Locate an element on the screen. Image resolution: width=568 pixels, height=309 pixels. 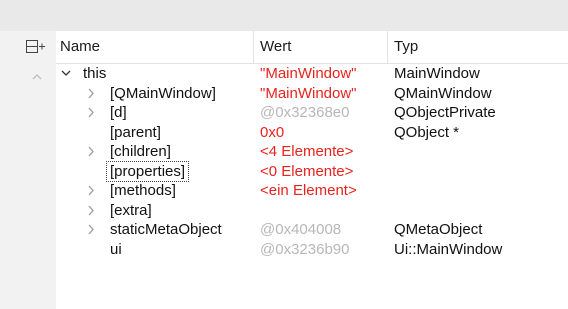
tree-row-d: [d] @0x32368e0 QObjectPrivate is located at coordinates (312, 113).